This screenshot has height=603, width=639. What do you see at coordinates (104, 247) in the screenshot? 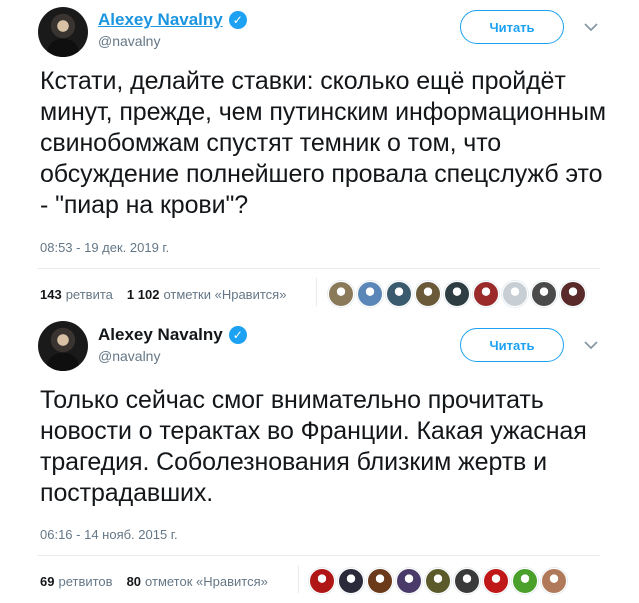
I see `tweet-timestamp: 08:53 - 19 дек. 2019 г.` at bounding box center [104, 247].